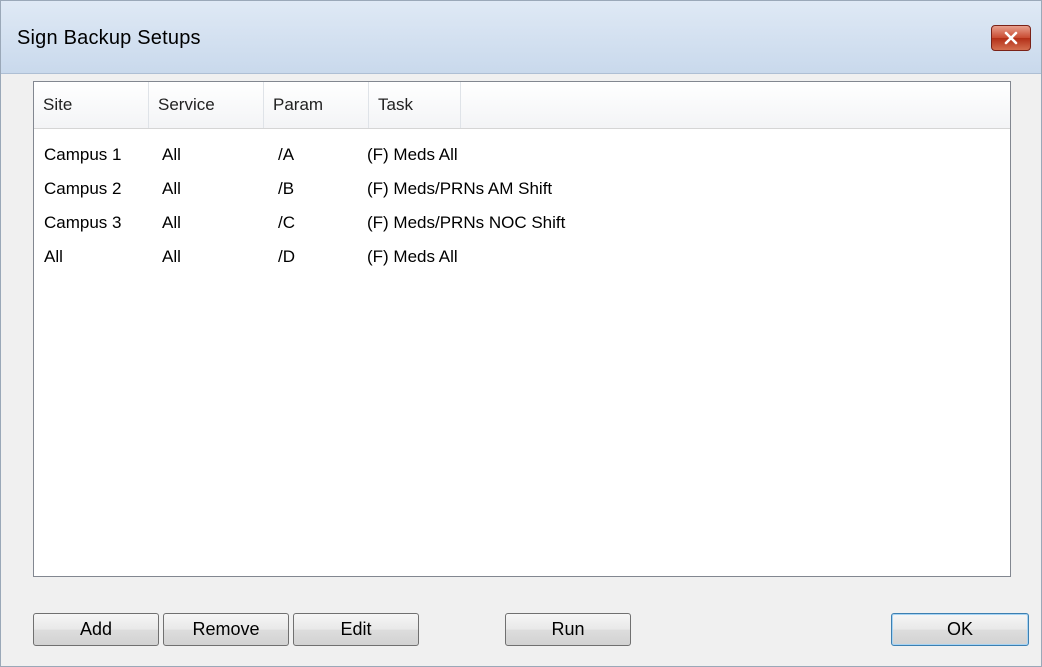 This screenshot has height=667, width=1042. I want to click on table-row: Campus 3 All /C (F) Meds/PRNs NOC Shift, so click(522, 223).